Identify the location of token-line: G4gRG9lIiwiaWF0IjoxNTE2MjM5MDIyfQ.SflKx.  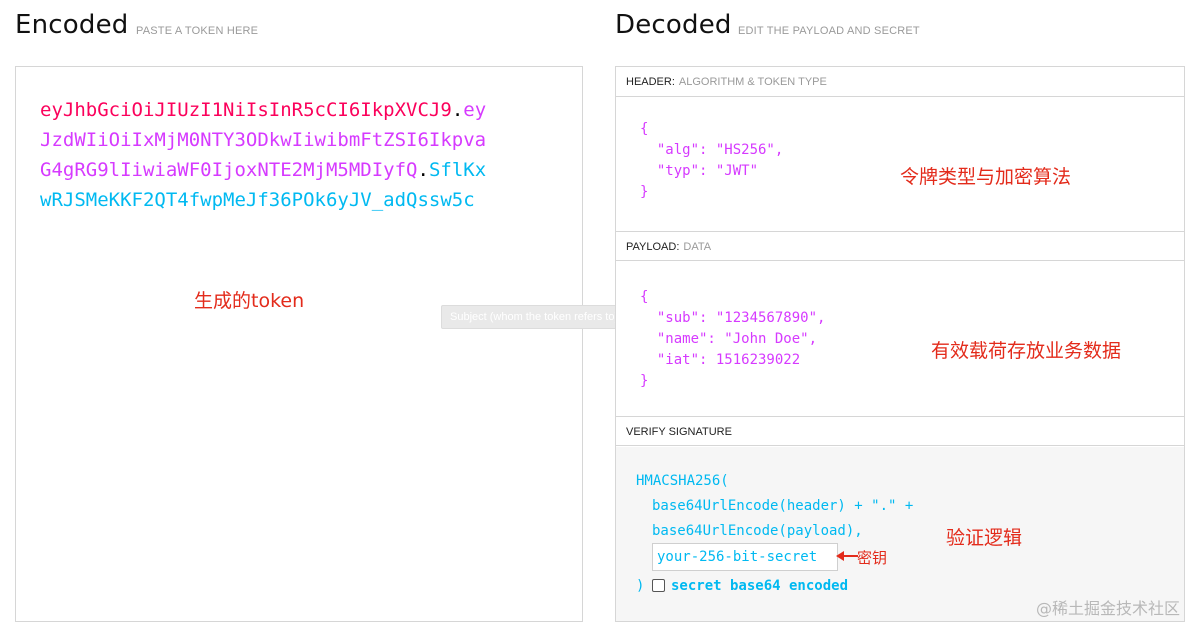
(300, 170).